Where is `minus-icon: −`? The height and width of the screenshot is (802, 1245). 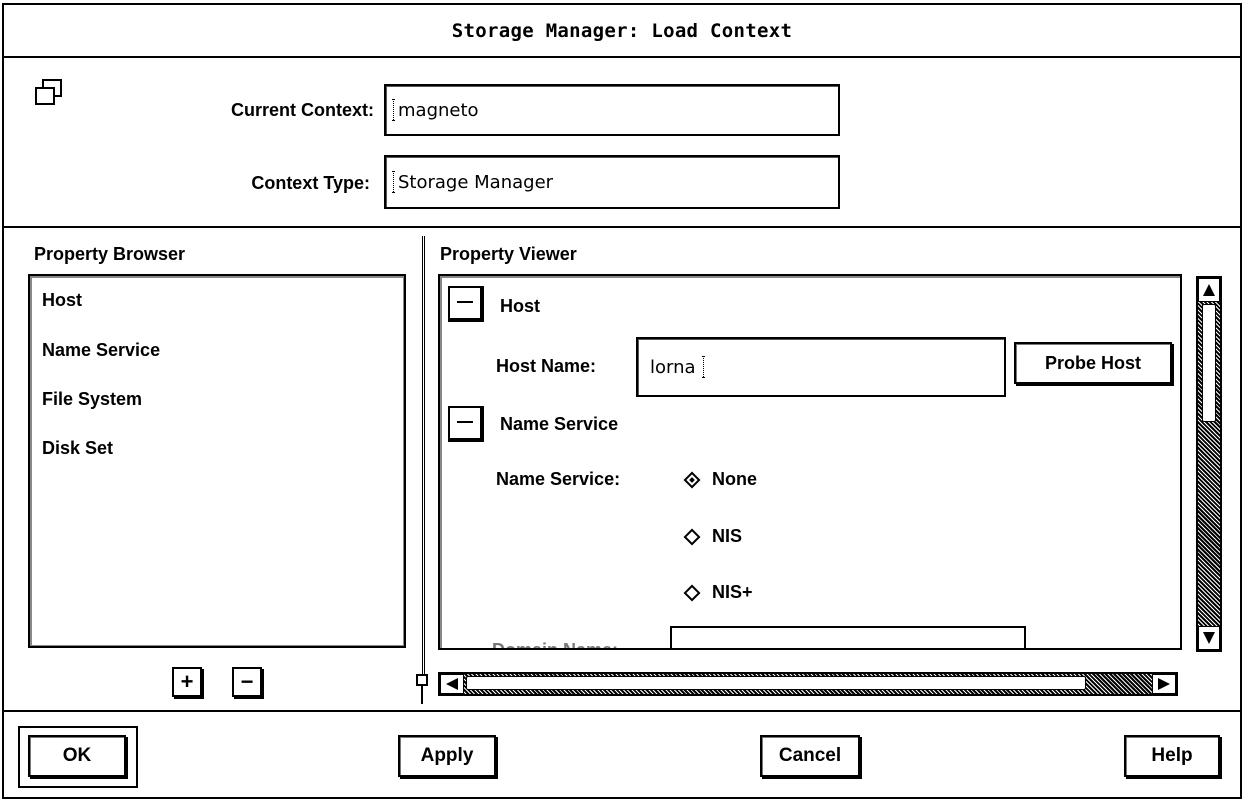 minus-icon: − is located at coordinates (247, 681).